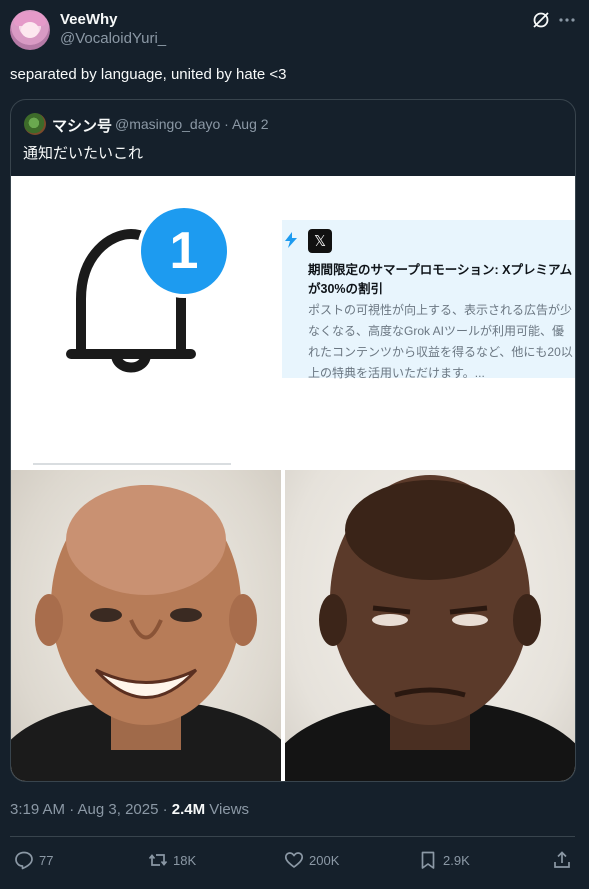 The width and height of the screenshot is (589, 889). What do you see at coordinates (46, 860) in the screenshot?
I see `reply-count: 77` at bounding box center [46, 860].